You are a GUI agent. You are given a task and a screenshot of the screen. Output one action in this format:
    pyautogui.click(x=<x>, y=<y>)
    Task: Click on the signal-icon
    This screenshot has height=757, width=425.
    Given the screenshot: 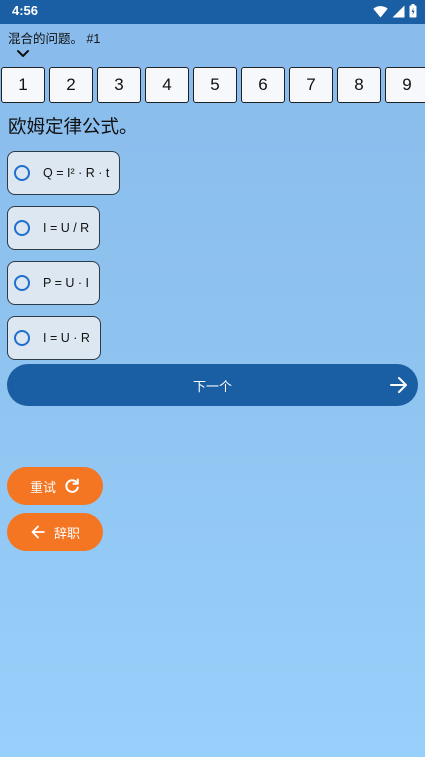 What is the action you would take?
    pyautogui.click(x=398, y=11)
    